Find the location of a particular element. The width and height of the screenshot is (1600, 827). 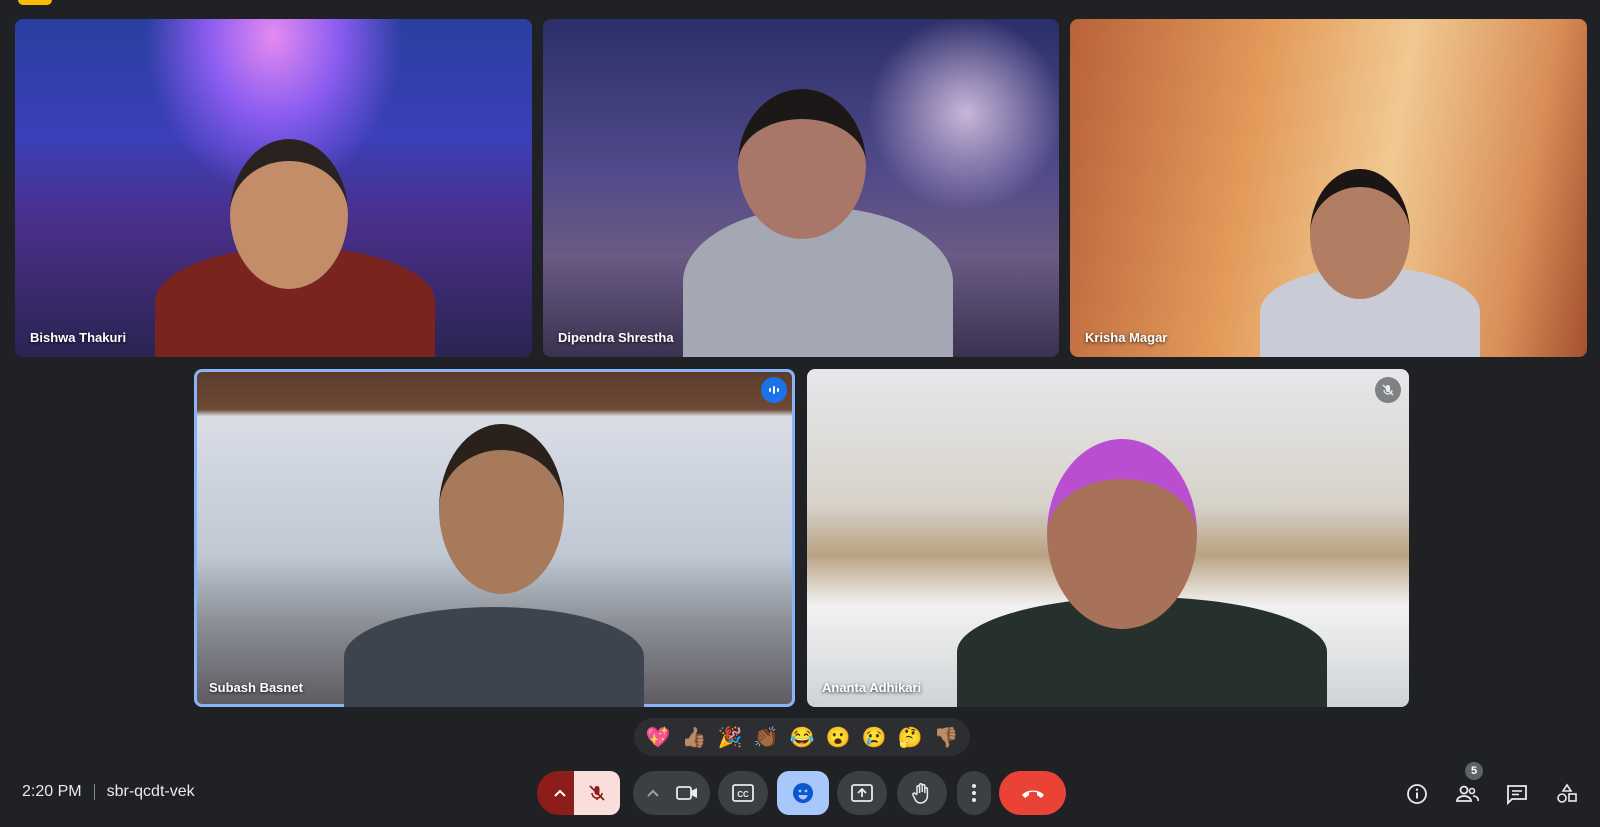

svg-text: CC is located at coordinates (743, 794).